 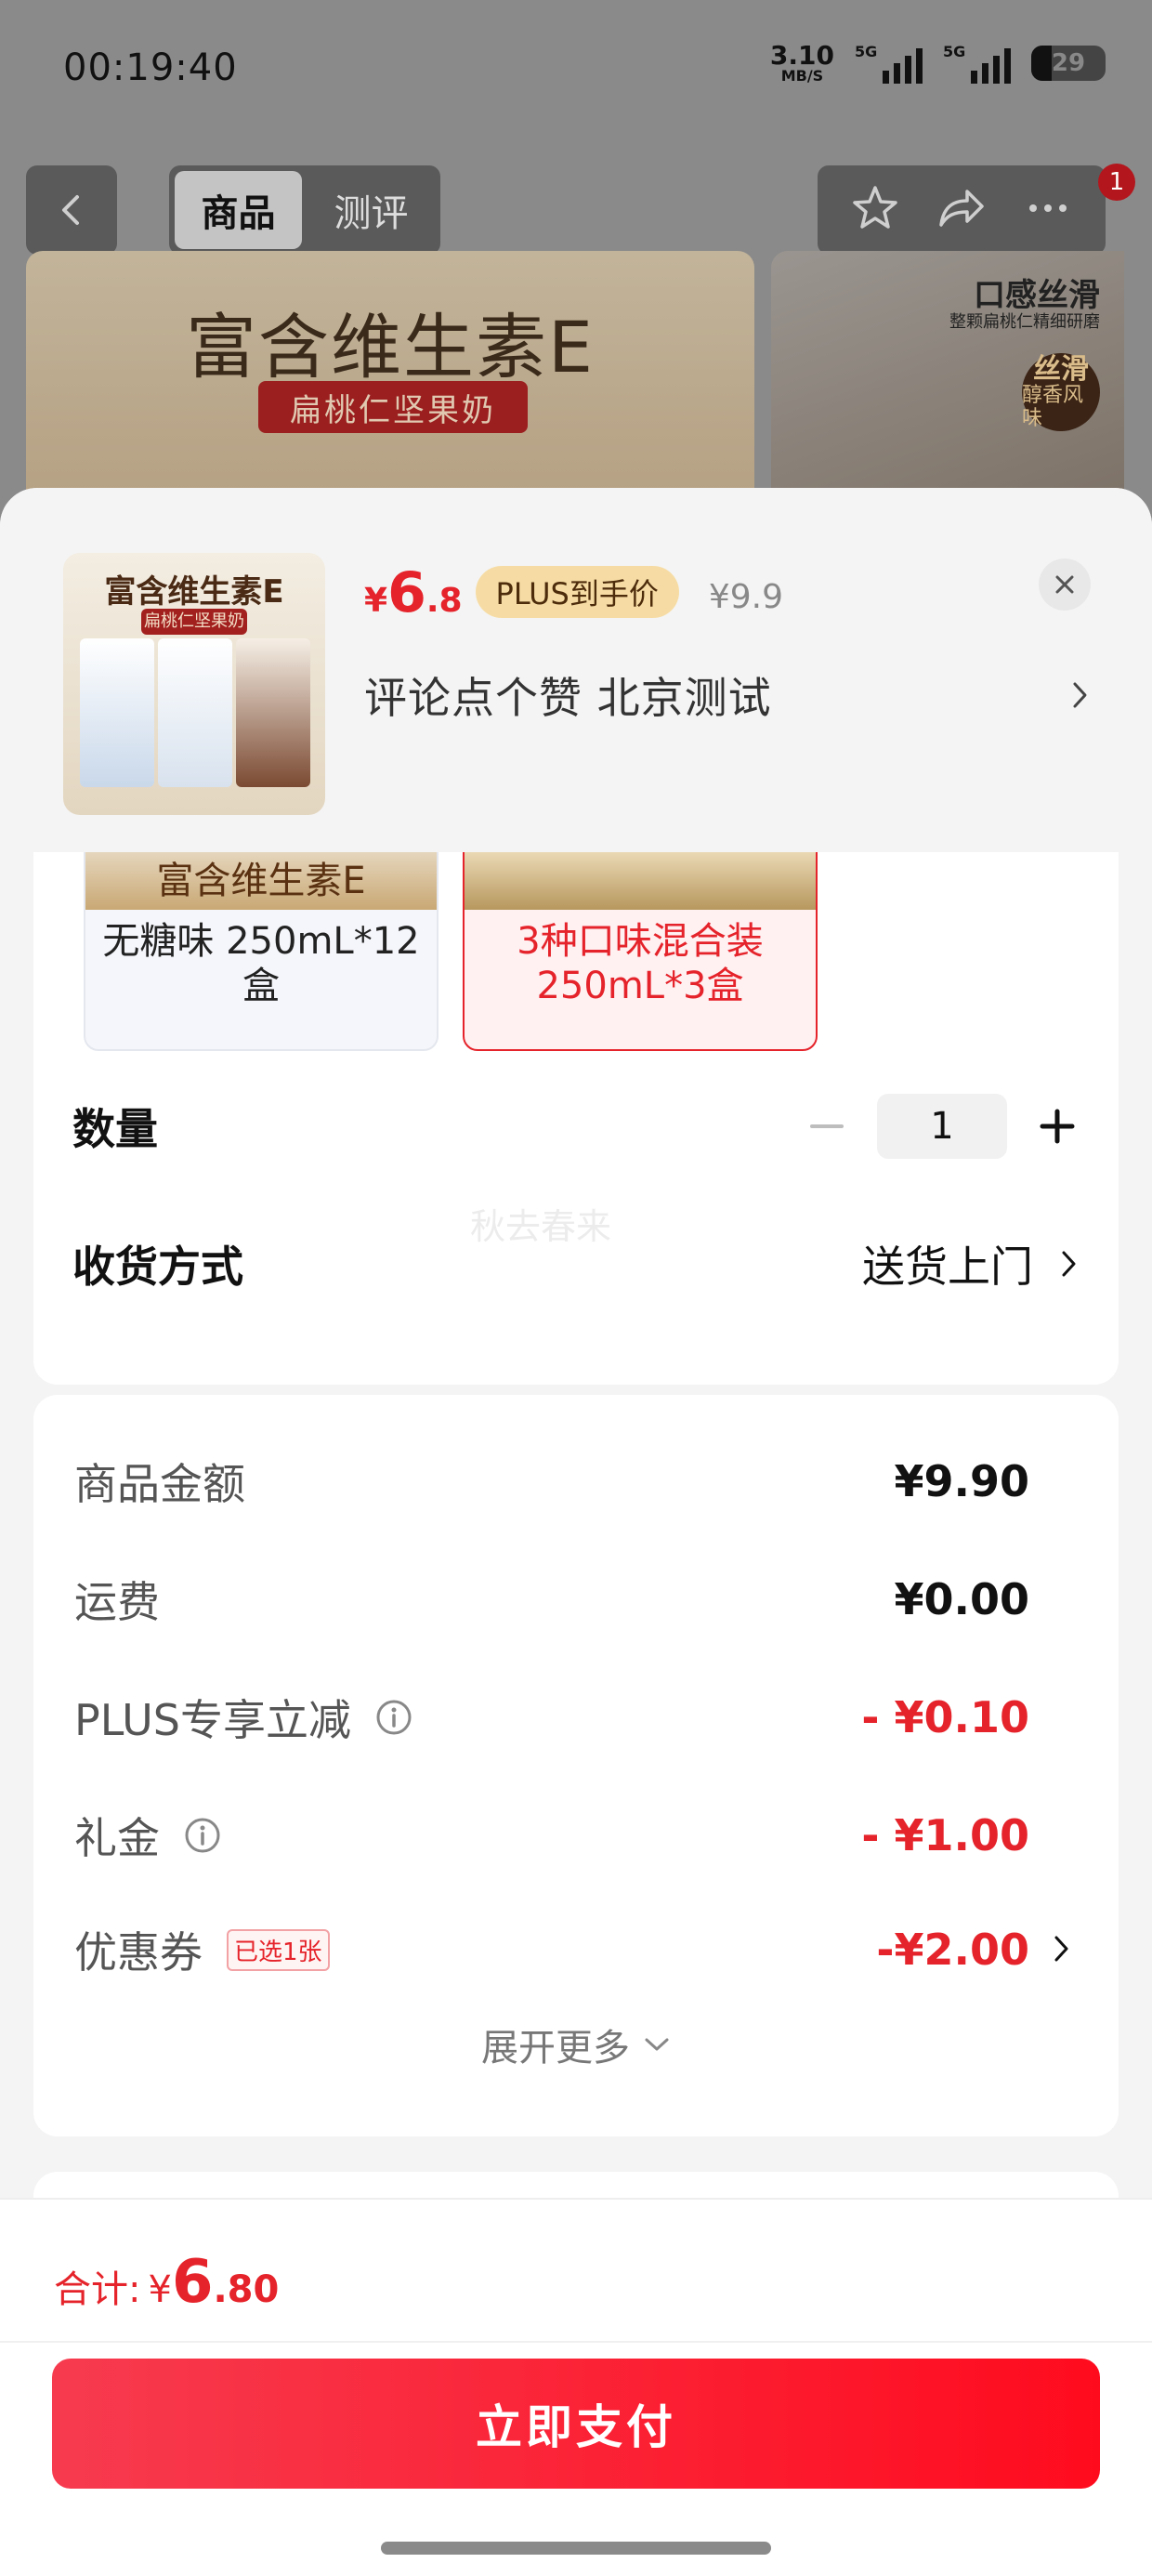 What do you see at coordinates (194, 622) in the screenshot?
I see `thumb-subtitle: 扁桃仁坚果奶` at bounding box center [194, 622].